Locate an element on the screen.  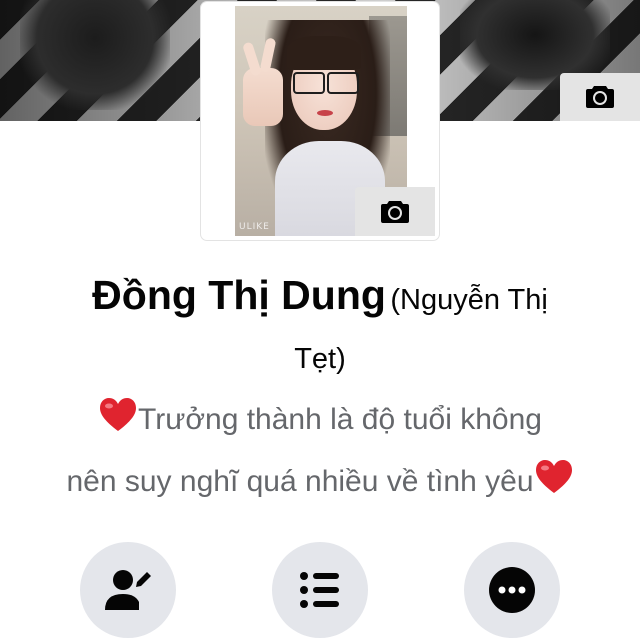
person-edit-icon is located at coordinates (128, 590).